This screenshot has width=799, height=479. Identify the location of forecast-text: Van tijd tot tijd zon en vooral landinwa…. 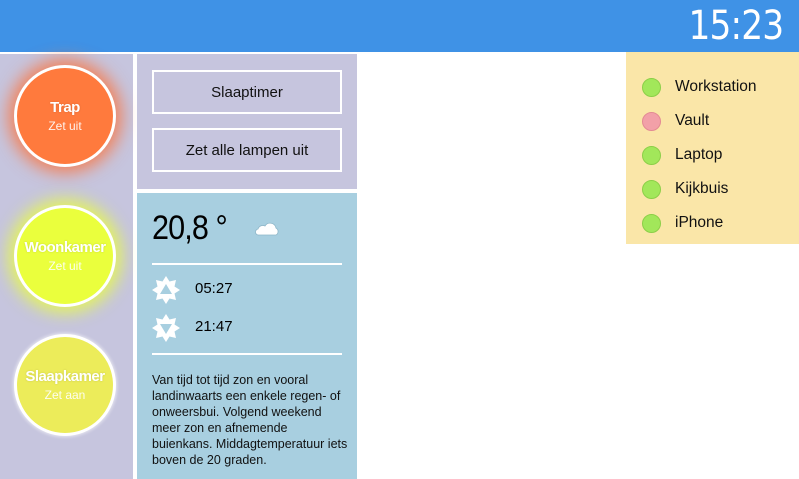
(250, 420).